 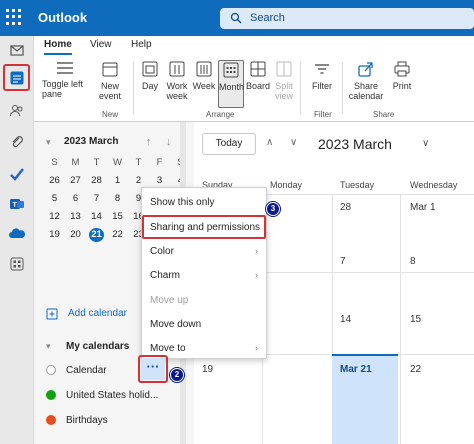 What do you see at coordinates (208, 369) in the screenshot?
I see `date-label: 19` at bounding box center [208, 369].